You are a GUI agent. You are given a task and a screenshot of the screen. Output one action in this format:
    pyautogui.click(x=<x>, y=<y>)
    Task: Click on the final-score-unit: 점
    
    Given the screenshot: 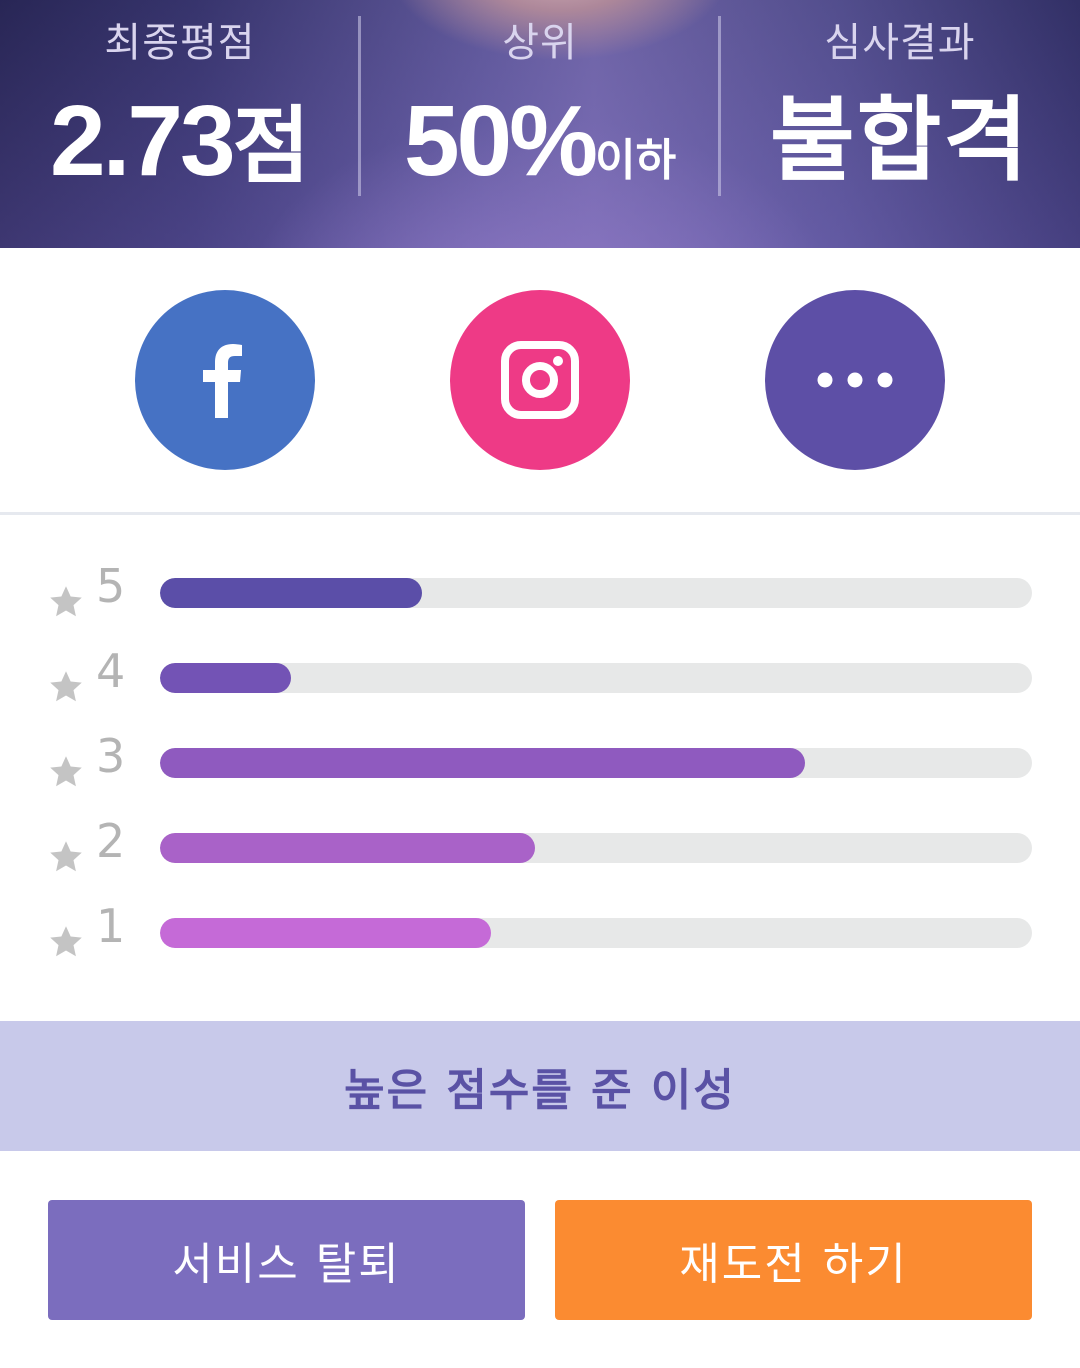 What is the action you would take?
    pyautogui.click(x=271, y=146)
    